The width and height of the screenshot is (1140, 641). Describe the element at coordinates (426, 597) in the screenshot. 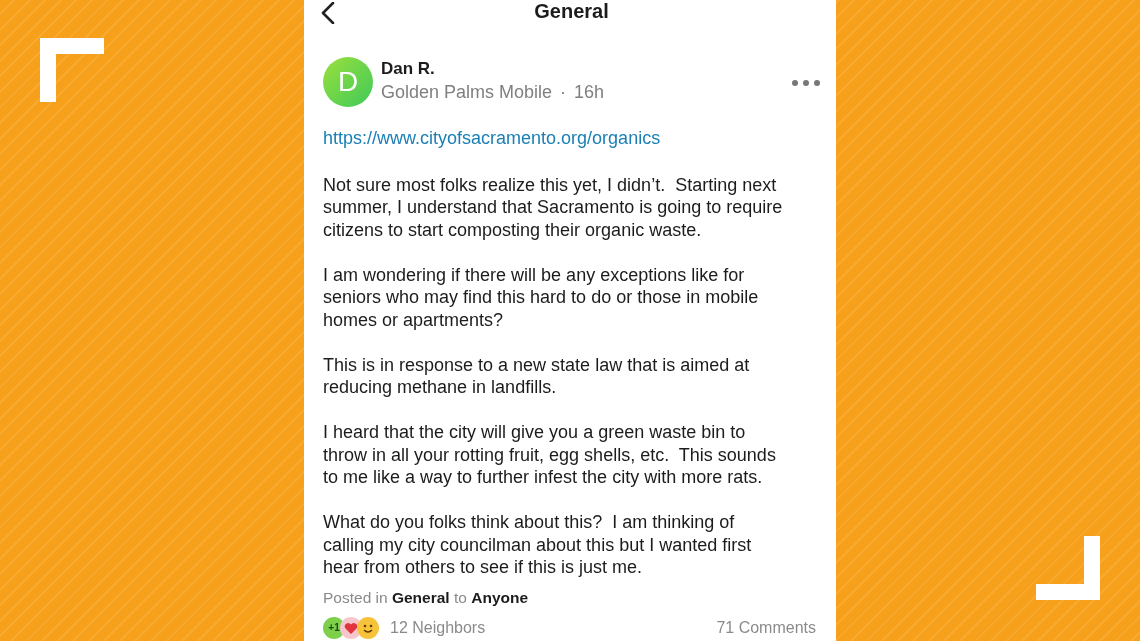

I see `posted-in-text: Posted in General to Anyone` at that location.